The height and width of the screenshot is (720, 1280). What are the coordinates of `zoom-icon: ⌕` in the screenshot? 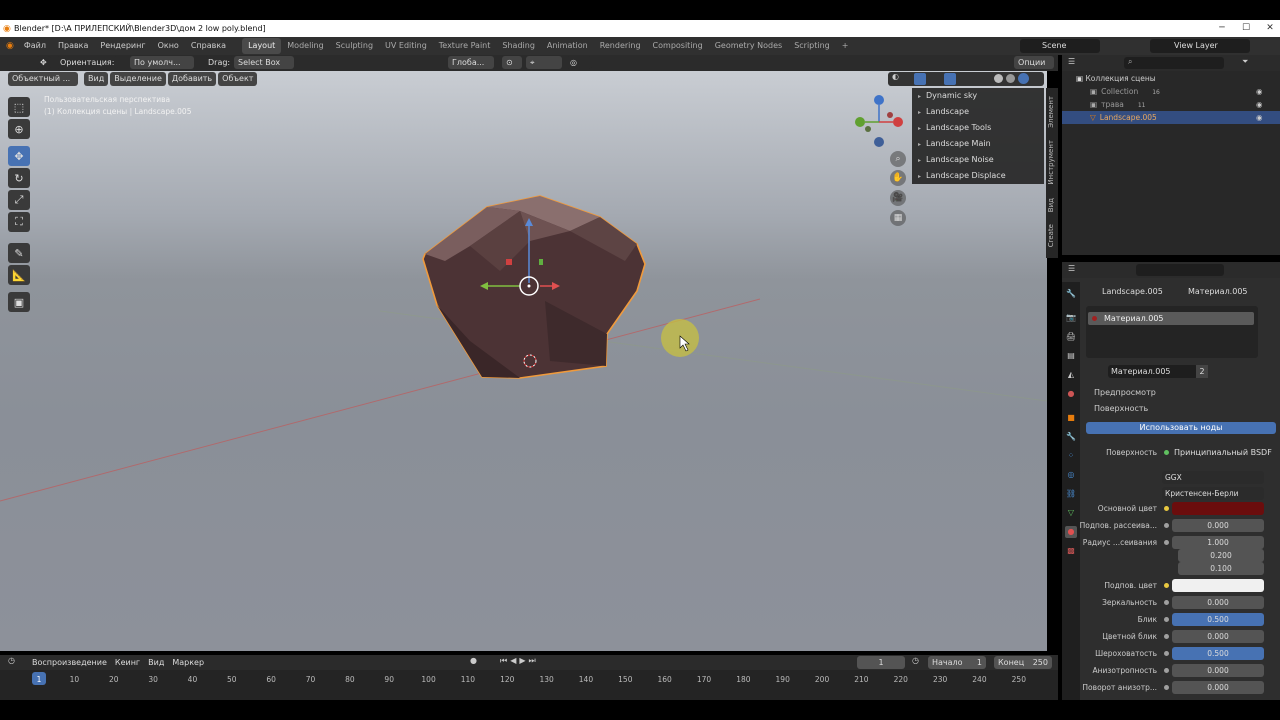 It's located at (898, 159).